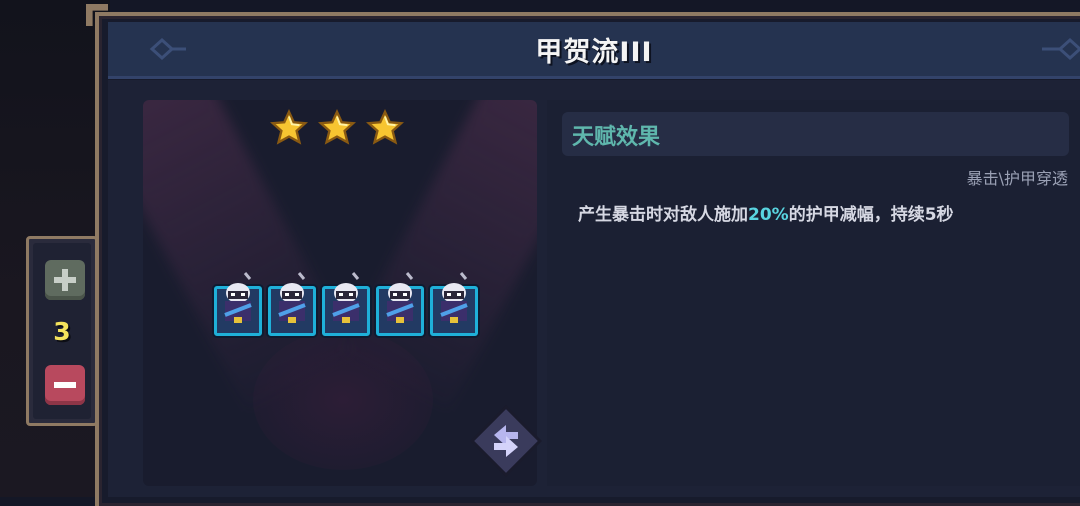 This screenshot has height=506, width=1080. What do you see at coordinates (616, 137) in the screenshot?
I see `talent-heading: 天赋效果` at bounding box center [616, 137].